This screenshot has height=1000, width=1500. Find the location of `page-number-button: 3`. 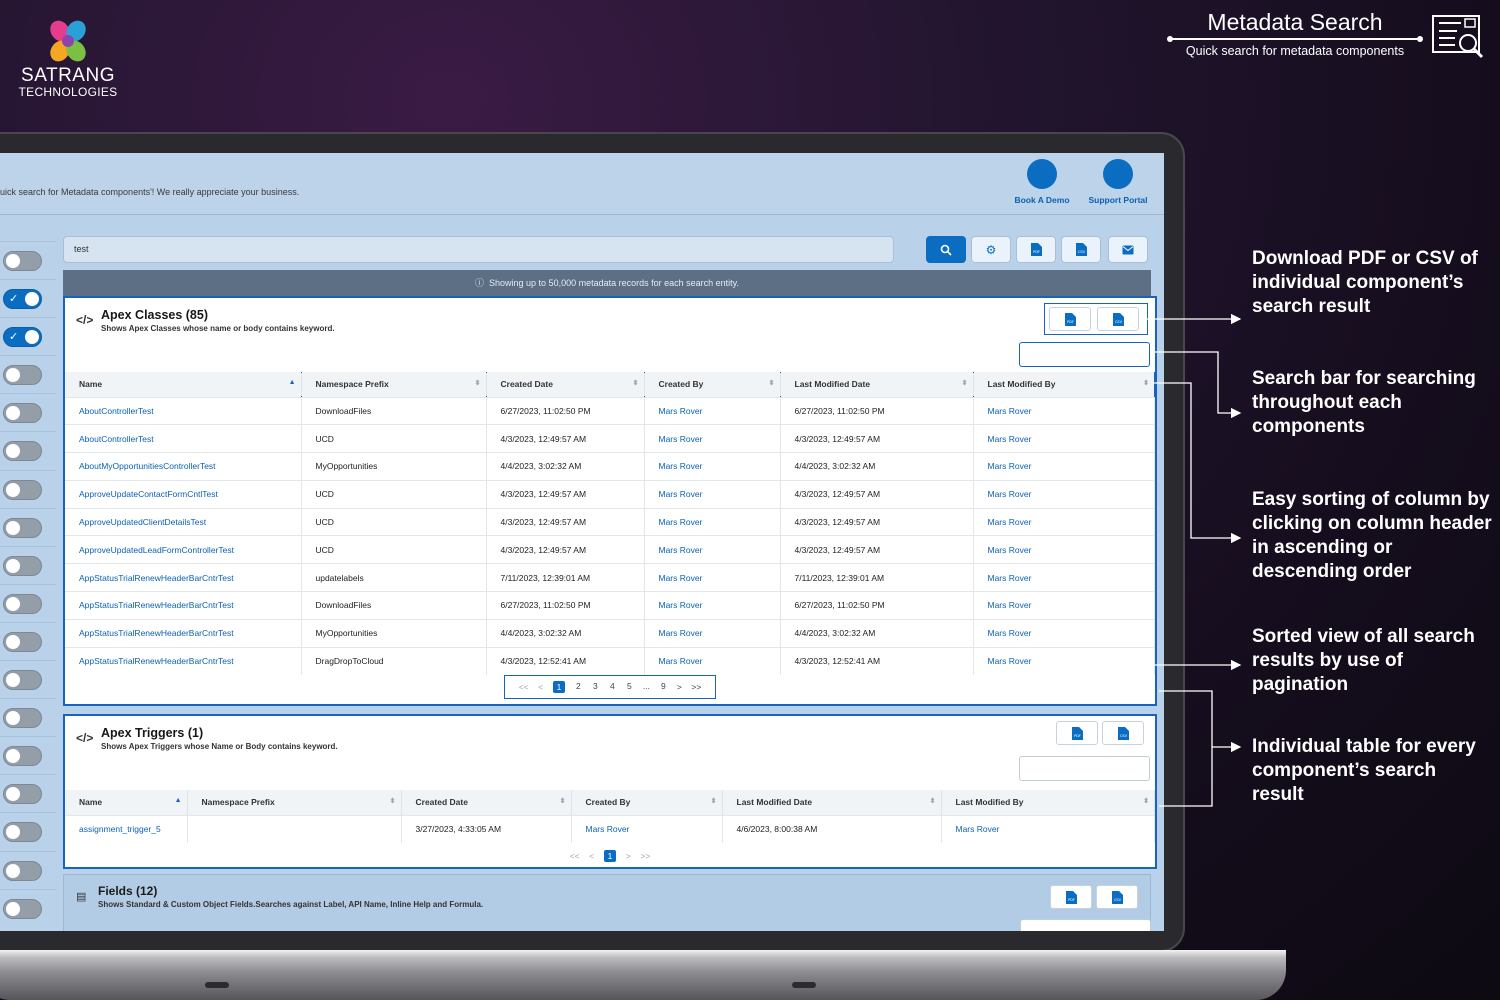

page-number-button: 3 is located at coordinates (595, 687).